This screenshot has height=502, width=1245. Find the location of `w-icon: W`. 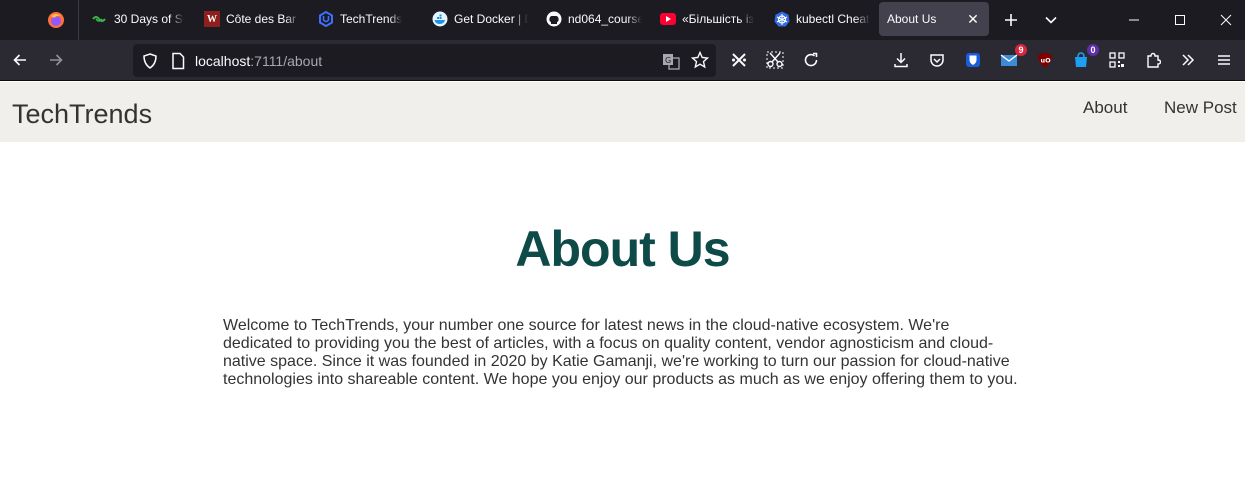

w-icon: W is located at coordinates (212, 19).